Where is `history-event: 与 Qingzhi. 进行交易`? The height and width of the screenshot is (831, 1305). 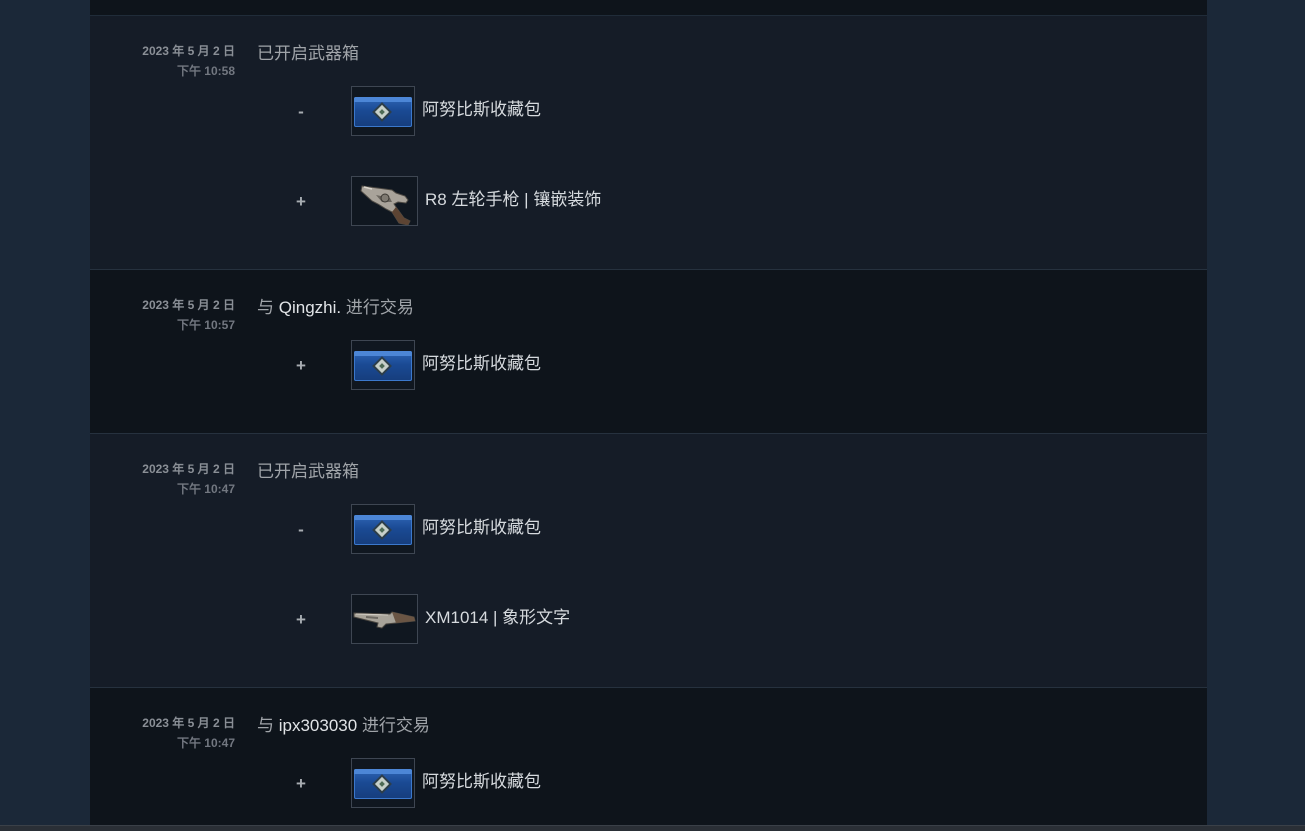
history-event: 与 Qingzhi. 进行交易 is located at coordinates (335, 308).